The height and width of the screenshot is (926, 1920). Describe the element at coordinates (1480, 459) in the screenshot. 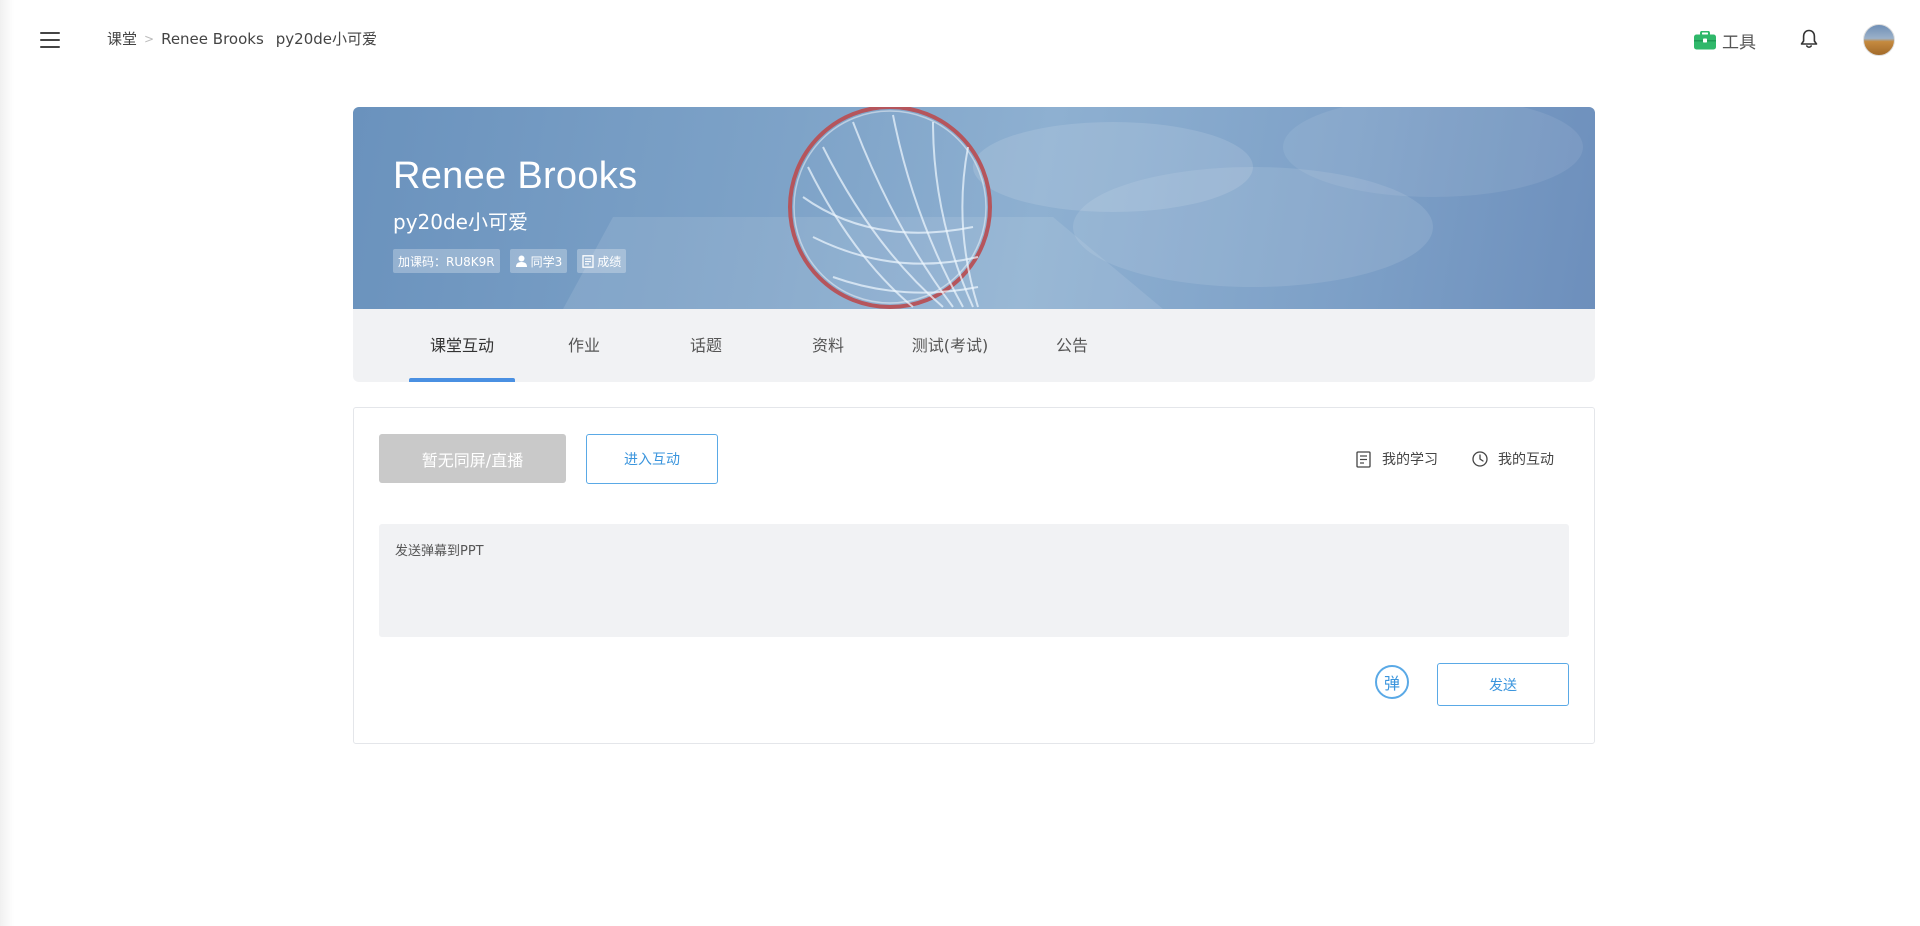

I see `clock-icon` at that location.